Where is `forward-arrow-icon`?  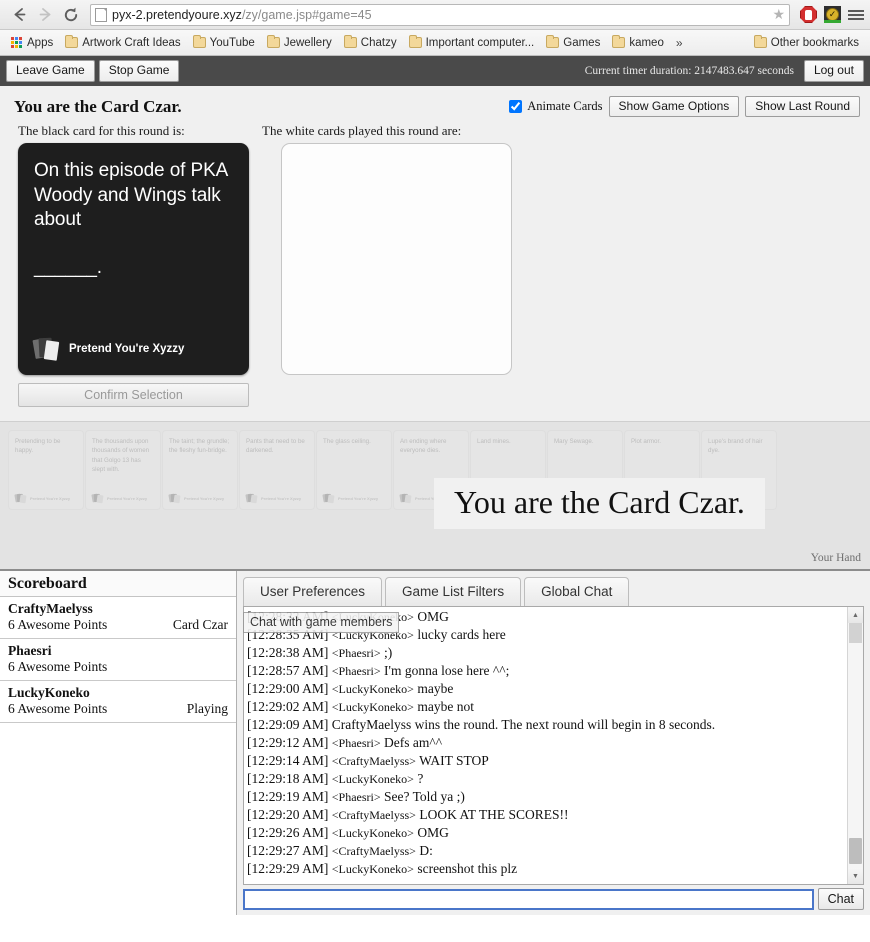
forward-arrow-icon is located at coordinates (45, 15).